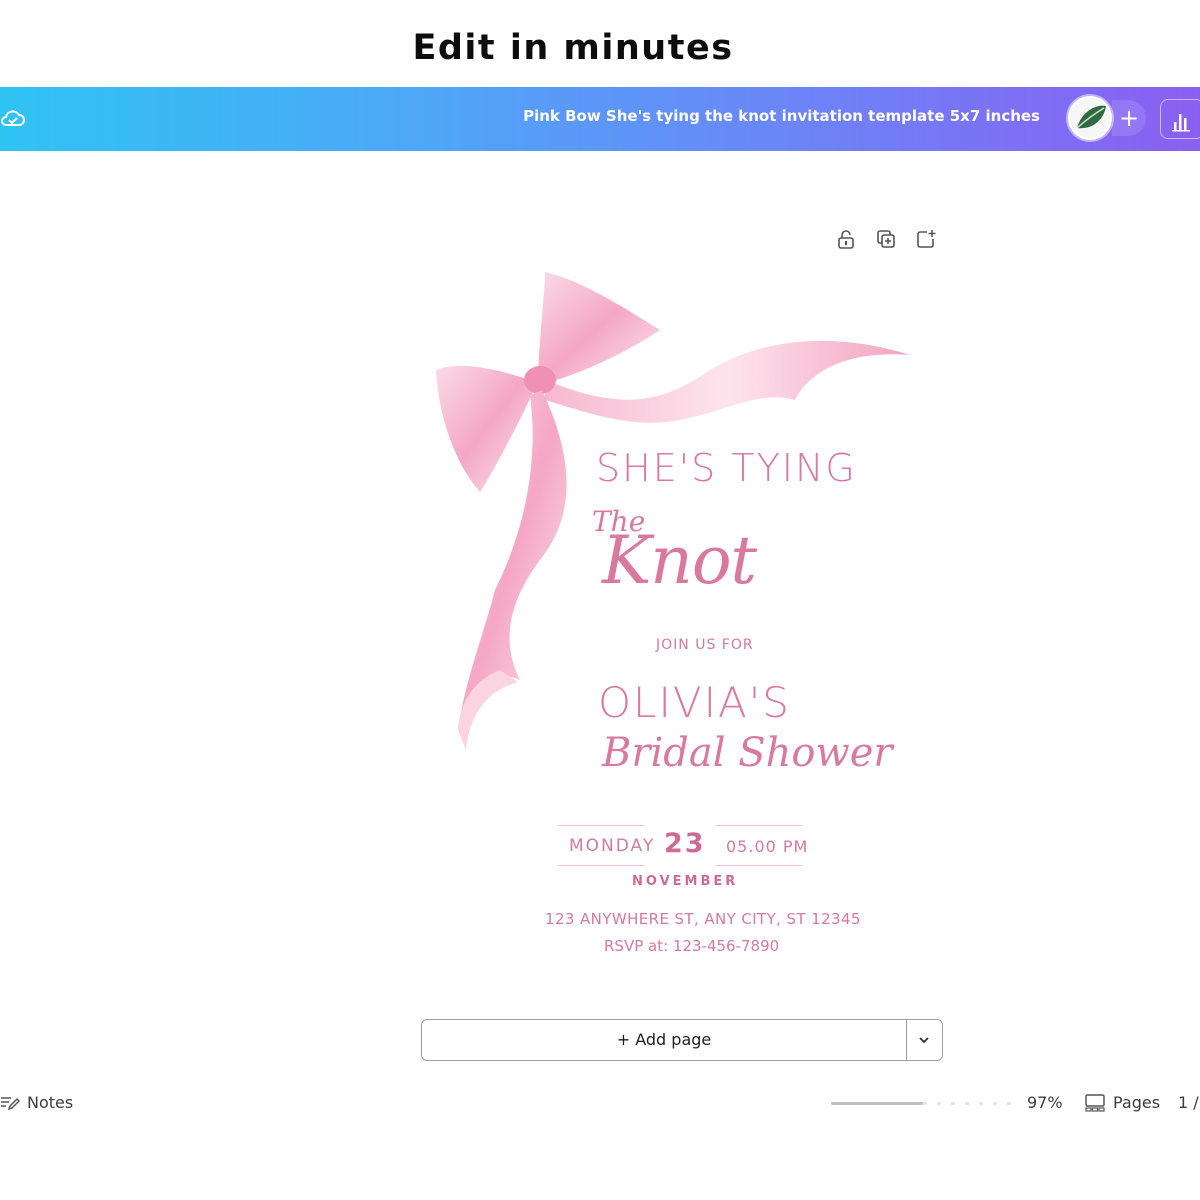 Image resolution: width=1200 pixels, height=1200 pixels. What do you see at coordinates (906, 1040) in the screenshot?
I see `add-page-divider` at bounding box center [906, 1040].